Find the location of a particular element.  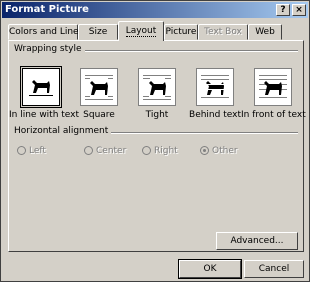

radio-right-label: Right is located at coordinates (166, 151).